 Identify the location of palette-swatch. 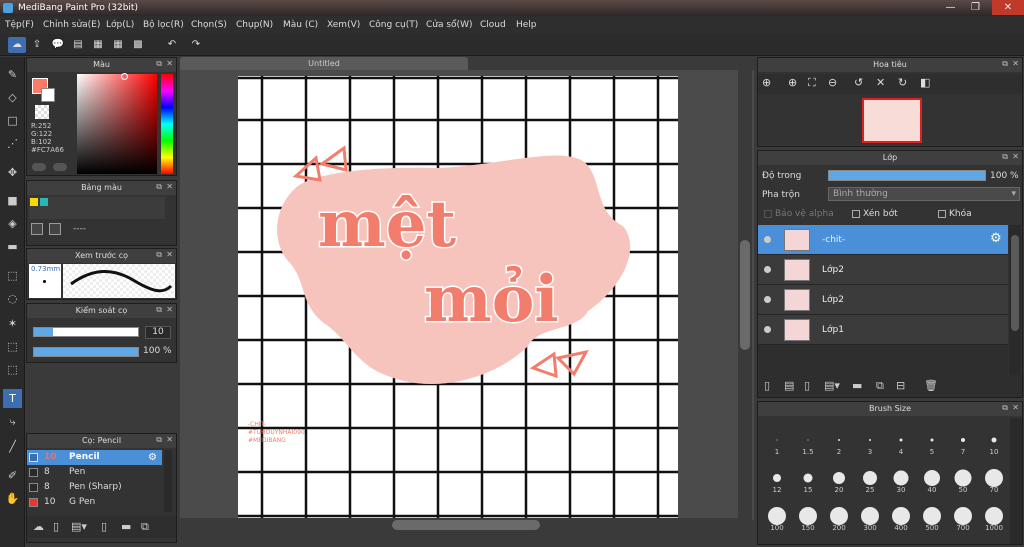
(34, 202).